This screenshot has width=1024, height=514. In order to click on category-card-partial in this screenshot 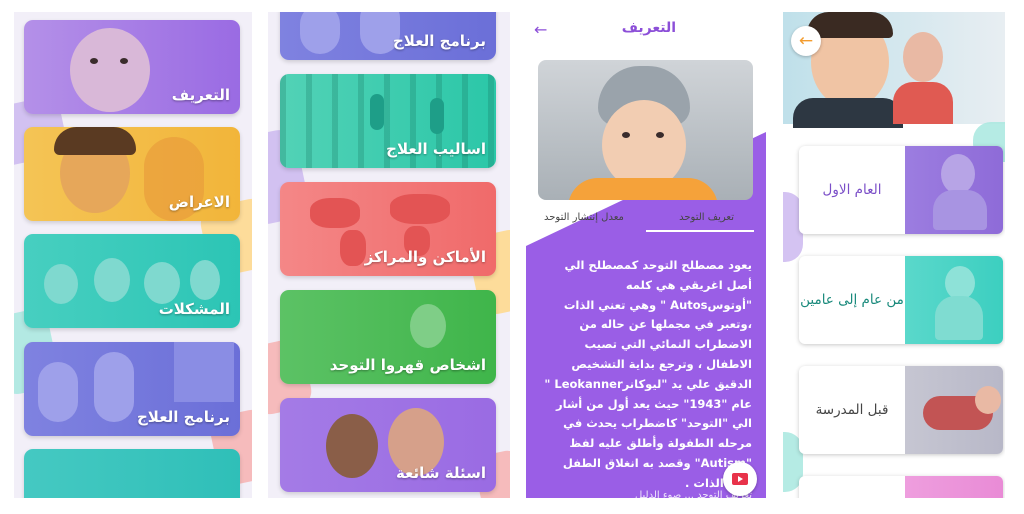, I will do `click(132, 473)`.